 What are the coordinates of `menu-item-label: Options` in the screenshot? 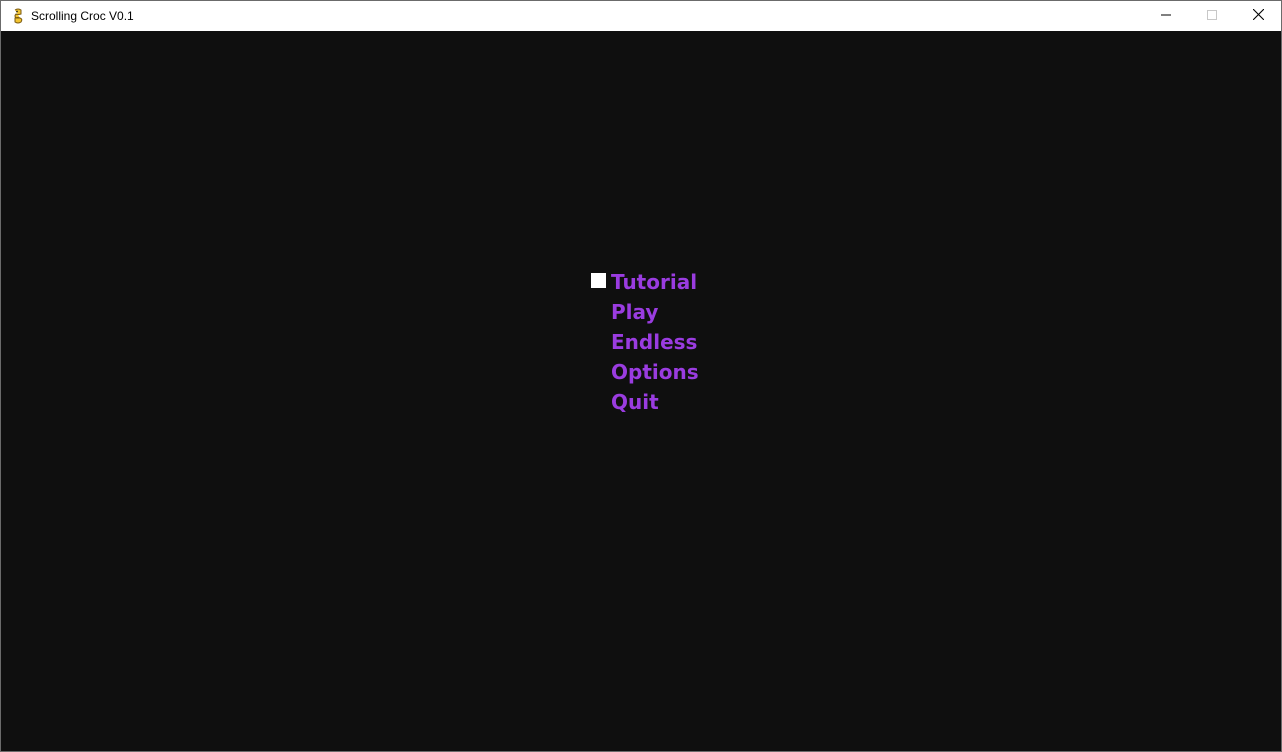 It's located at (655, 372).